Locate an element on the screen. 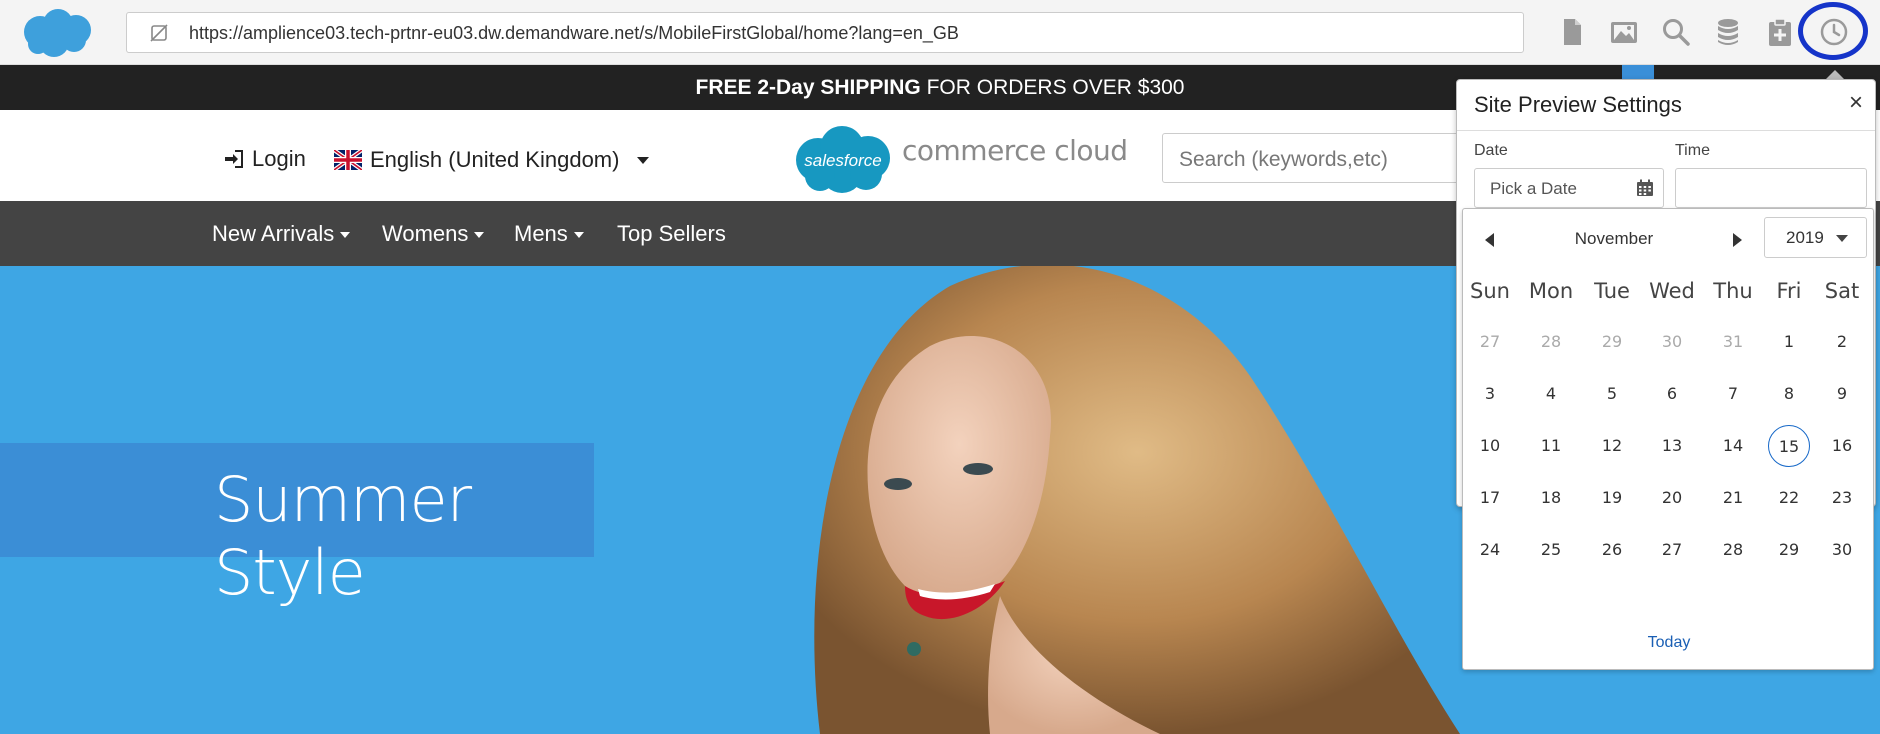  database-icon is located at coordinates (1728, 32).